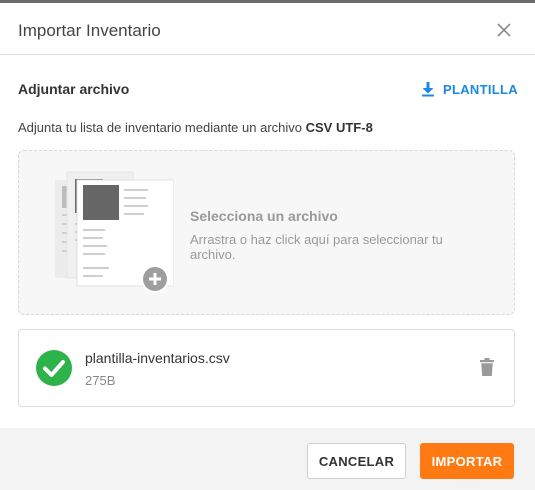 The image size is (535, 490). What do you see at coordinates (267, 30) in the screenshot?
I see `dialog-header: Importar Inventario` at bounding box center [267, 30].